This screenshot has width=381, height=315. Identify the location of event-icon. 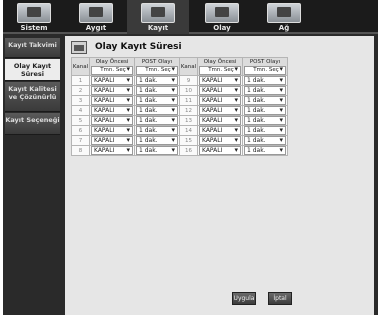
(222, 13).